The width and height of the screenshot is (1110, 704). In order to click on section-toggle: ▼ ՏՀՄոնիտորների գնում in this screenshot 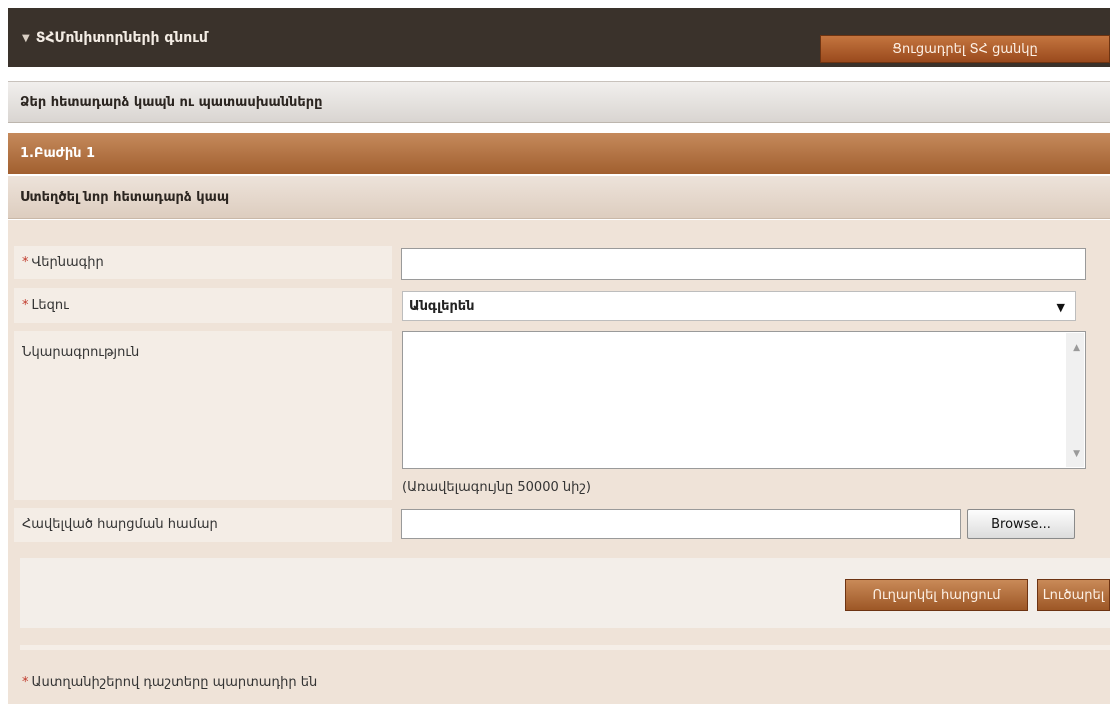, I will do `click(115, 38)`.